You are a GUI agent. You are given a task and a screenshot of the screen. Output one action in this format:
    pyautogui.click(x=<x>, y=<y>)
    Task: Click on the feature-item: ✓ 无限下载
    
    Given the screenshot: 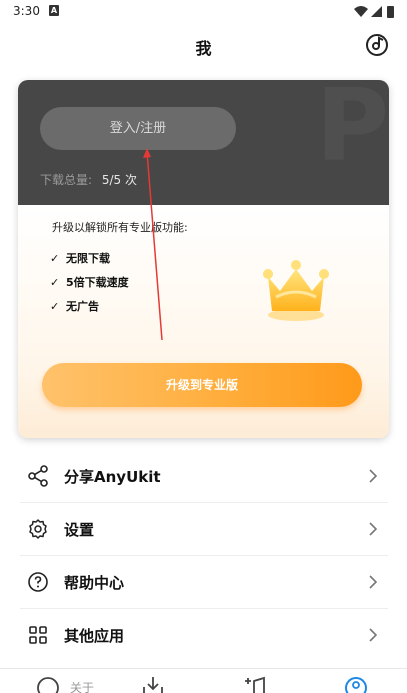 What is the action you would take?
    pyautogui.click(x=80, y=258)
    